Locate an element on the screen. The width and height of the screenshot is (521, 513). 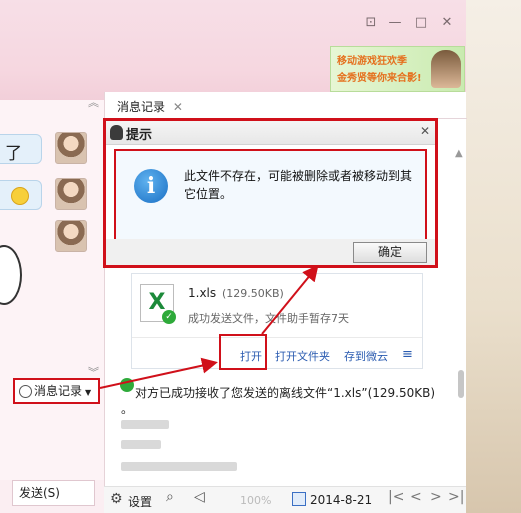
arrow-to-open-link is located at coordinates (158, 373).